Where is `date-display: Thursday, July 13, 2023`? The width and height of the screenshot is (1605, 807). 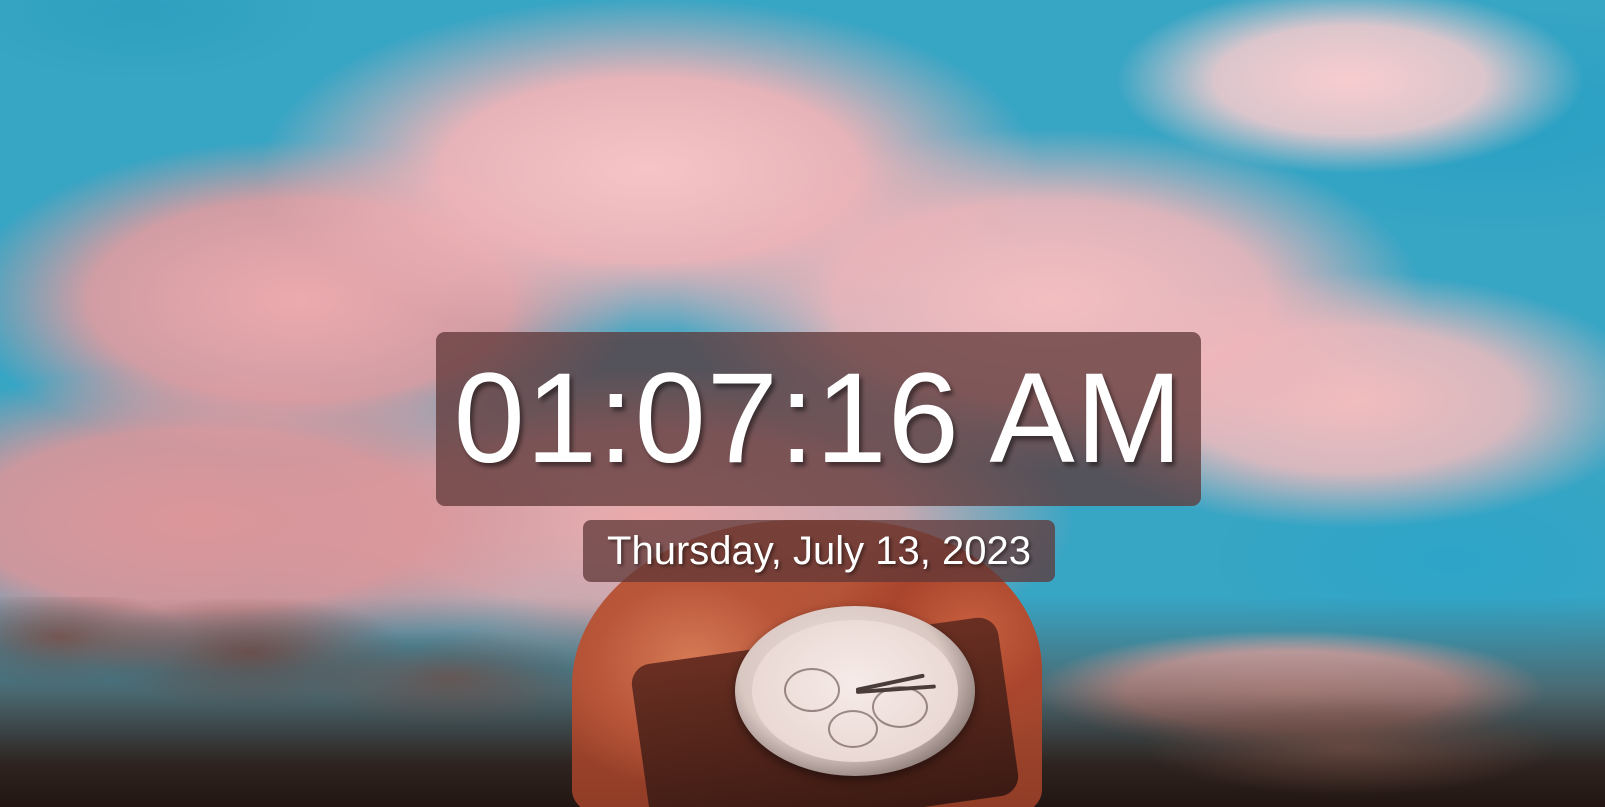 date-display: Thursday, July 13, 2023 is located at coordinates (819, 551).